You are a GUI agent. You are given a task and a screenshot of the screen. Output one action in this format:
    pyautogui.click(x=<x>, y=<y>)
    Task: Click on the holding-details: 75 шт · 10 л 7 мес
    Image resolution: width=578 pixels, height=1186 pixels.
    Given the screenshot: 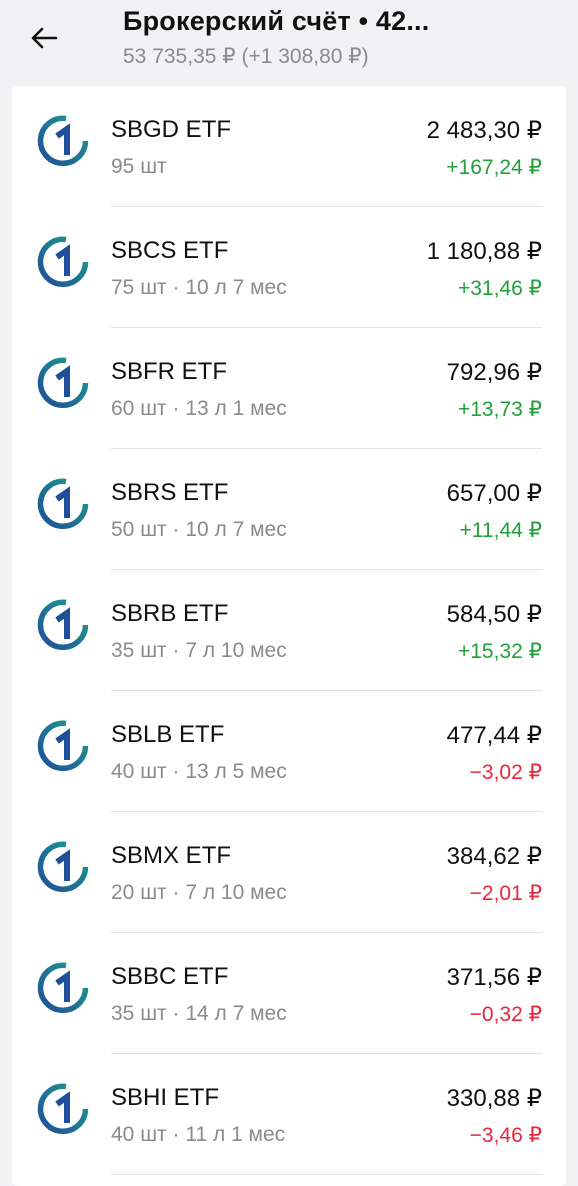 What is the action you would take?
    pyautogui.click(x=199, y=287)
    